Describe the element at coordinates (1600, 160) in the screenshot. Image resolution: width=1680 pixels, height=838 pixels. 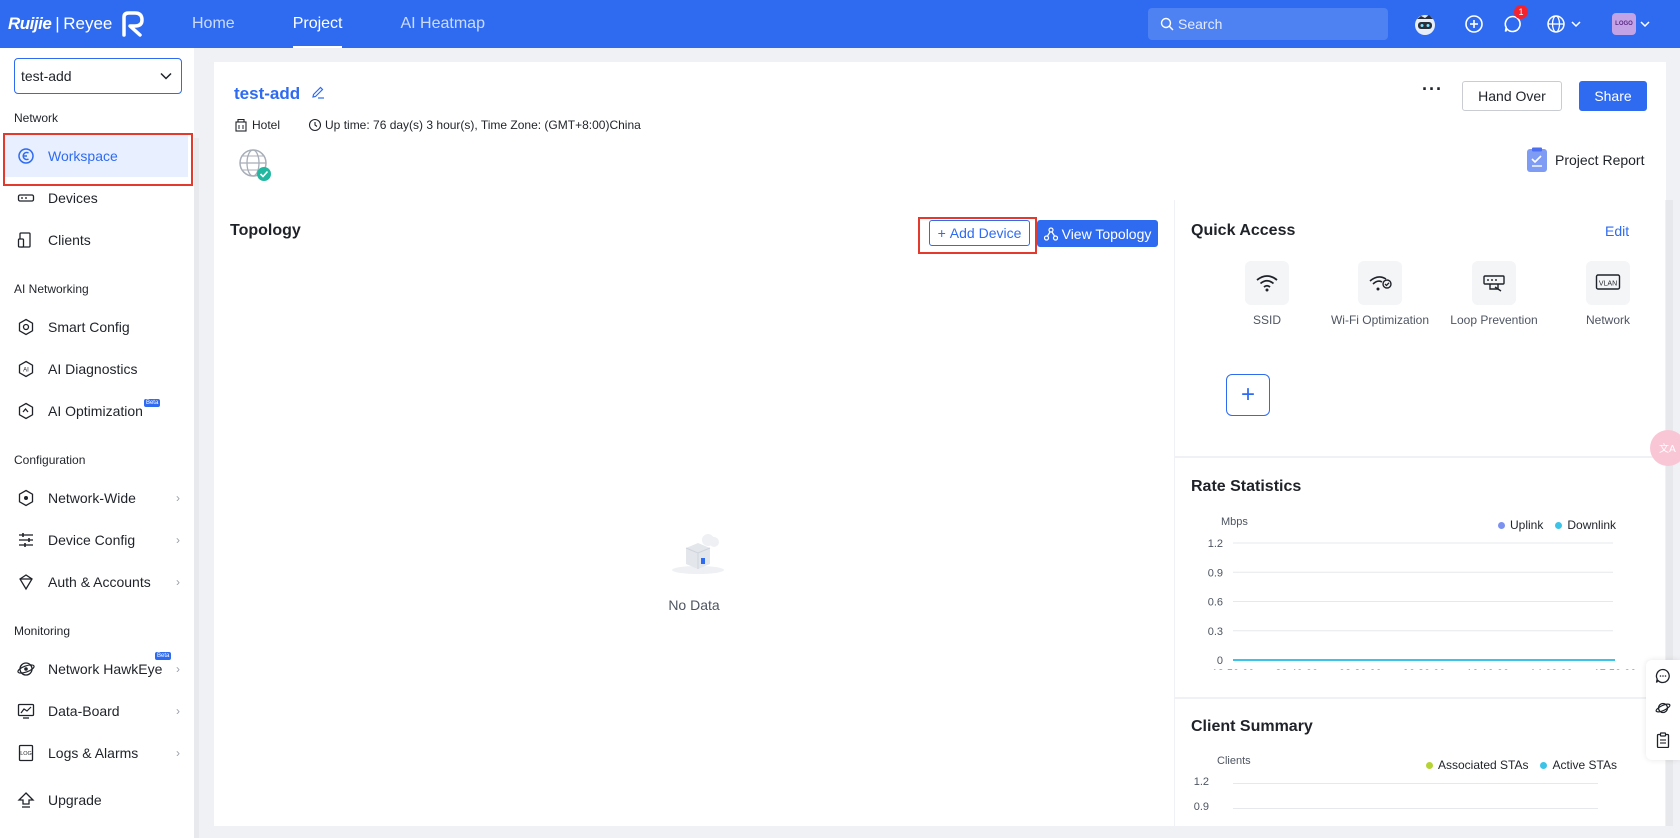
I see `project-report-label: Project Report` at that location.